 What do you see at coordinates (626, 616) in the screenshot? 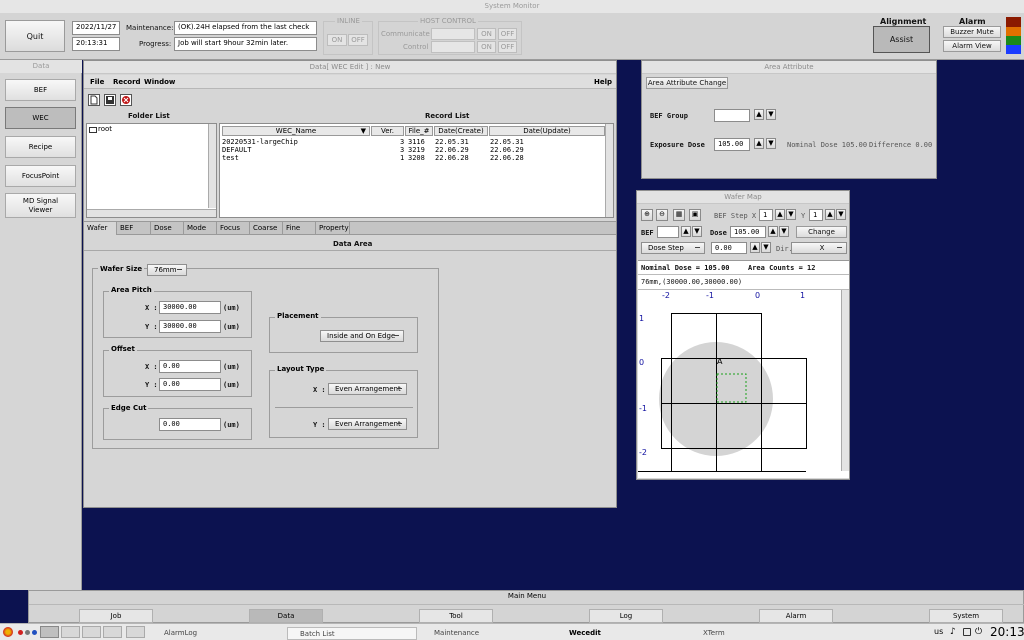
I see `main-menu-log: Log` at bounding box center [626, 616].